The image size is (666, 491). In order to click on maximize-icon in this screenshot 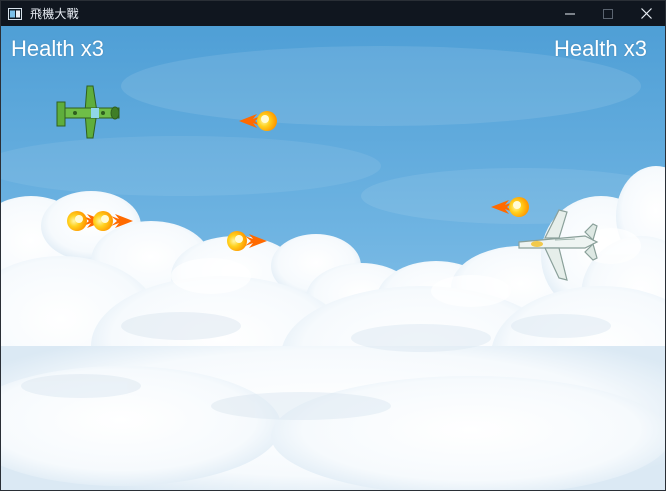, I will do `click(608, 13)`.